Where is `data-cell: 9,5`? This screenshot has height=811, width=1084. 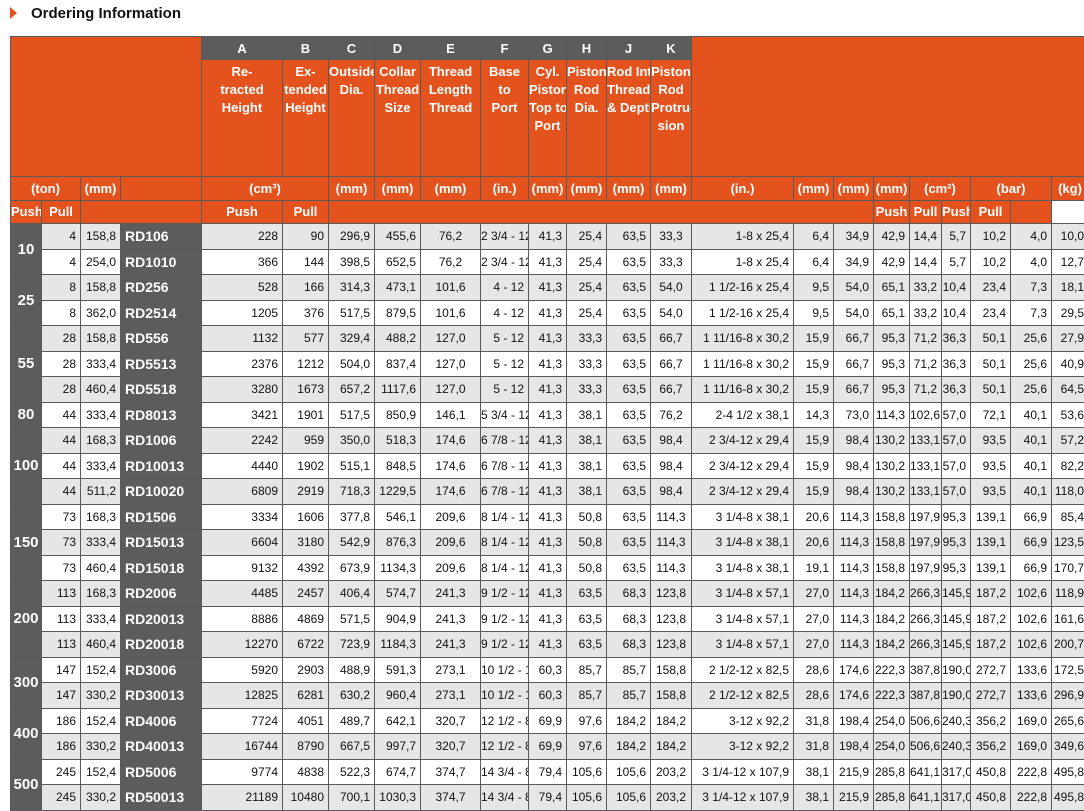 data-cell: 9,5 is located at coordinates (814, 313).